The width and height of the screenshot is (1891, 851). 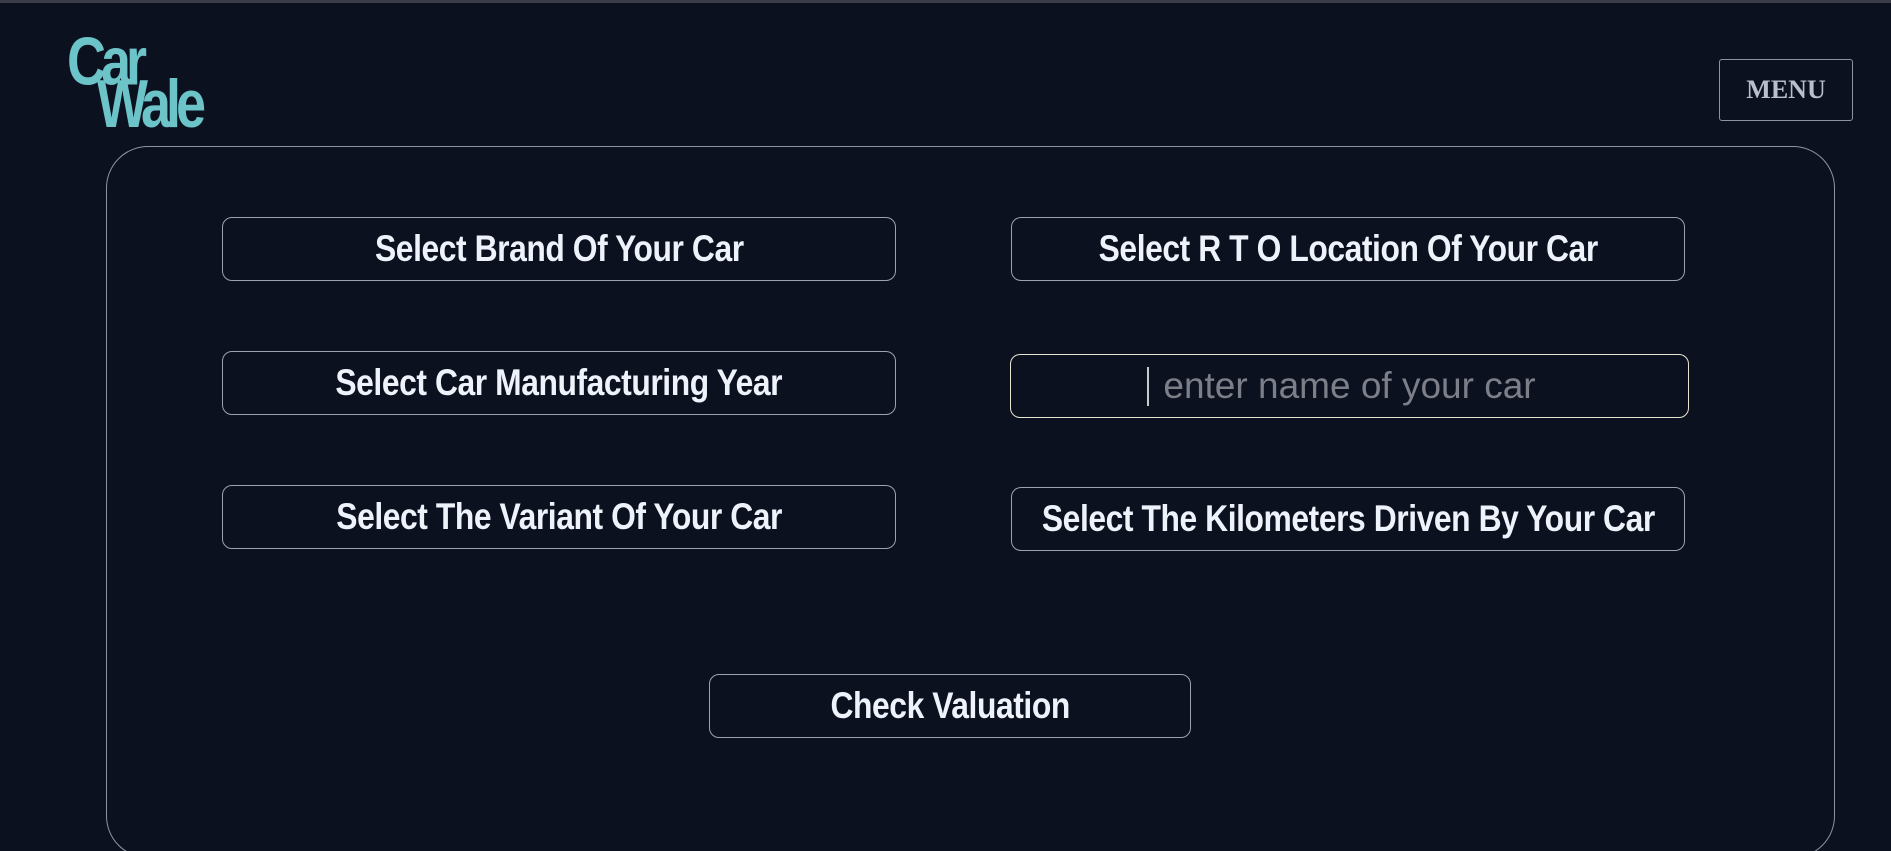 I want to click on select-kilometers-driven-label: Select The Kilometers Driven By Your Car, so click(x=1348, y=518).